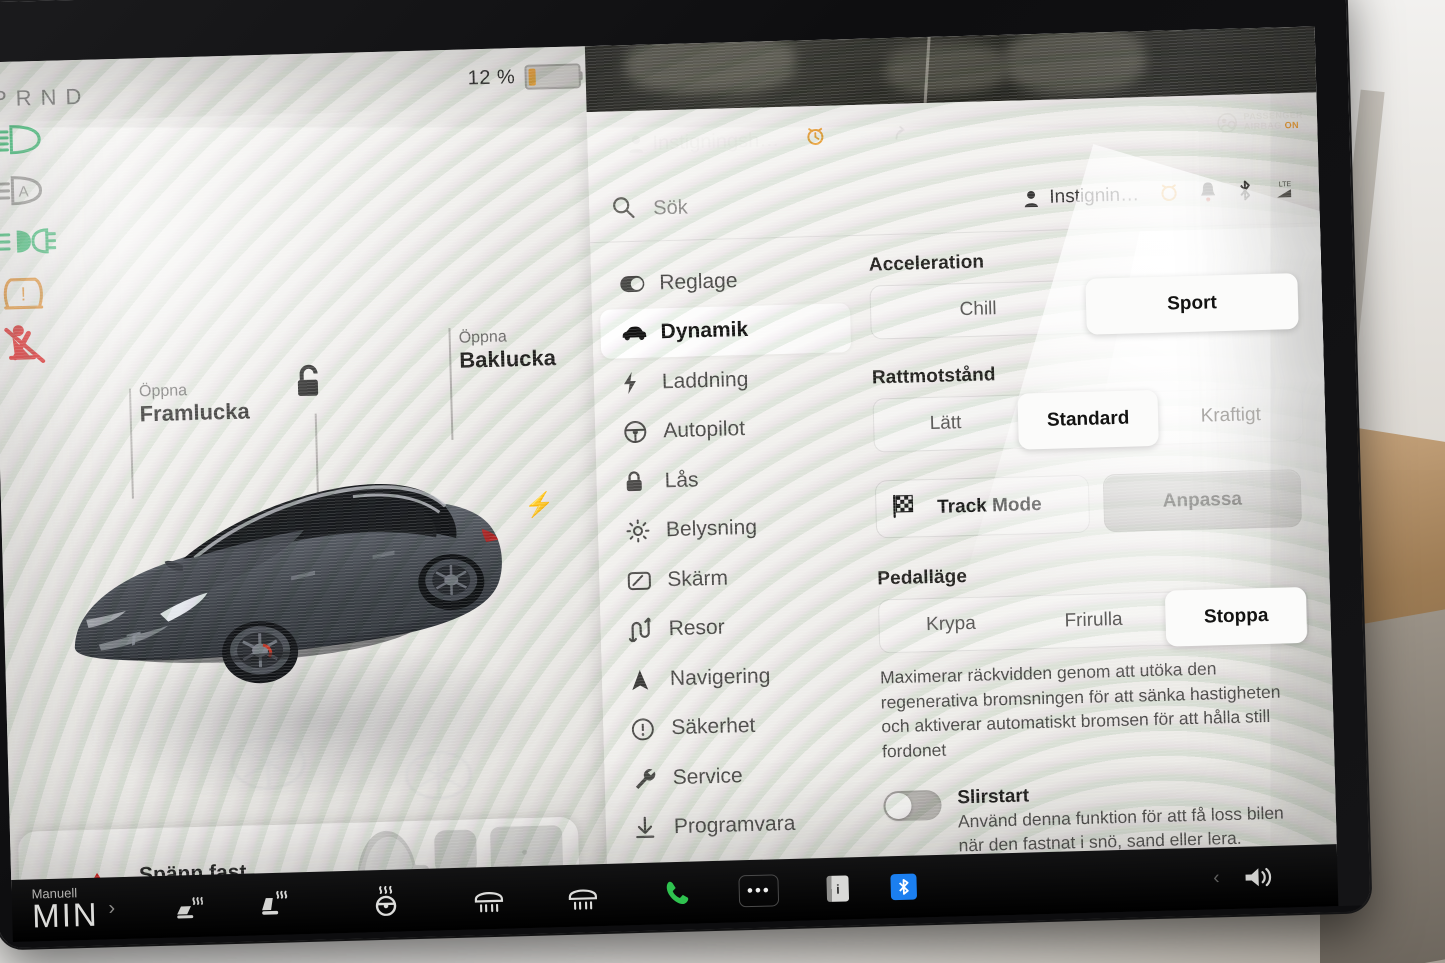 This screenshot has height=963, width=1445. What do you see at coordinates (275, 903) in the screenshot?
I see `seat-heat-icon` at bounding box center [275, 903].